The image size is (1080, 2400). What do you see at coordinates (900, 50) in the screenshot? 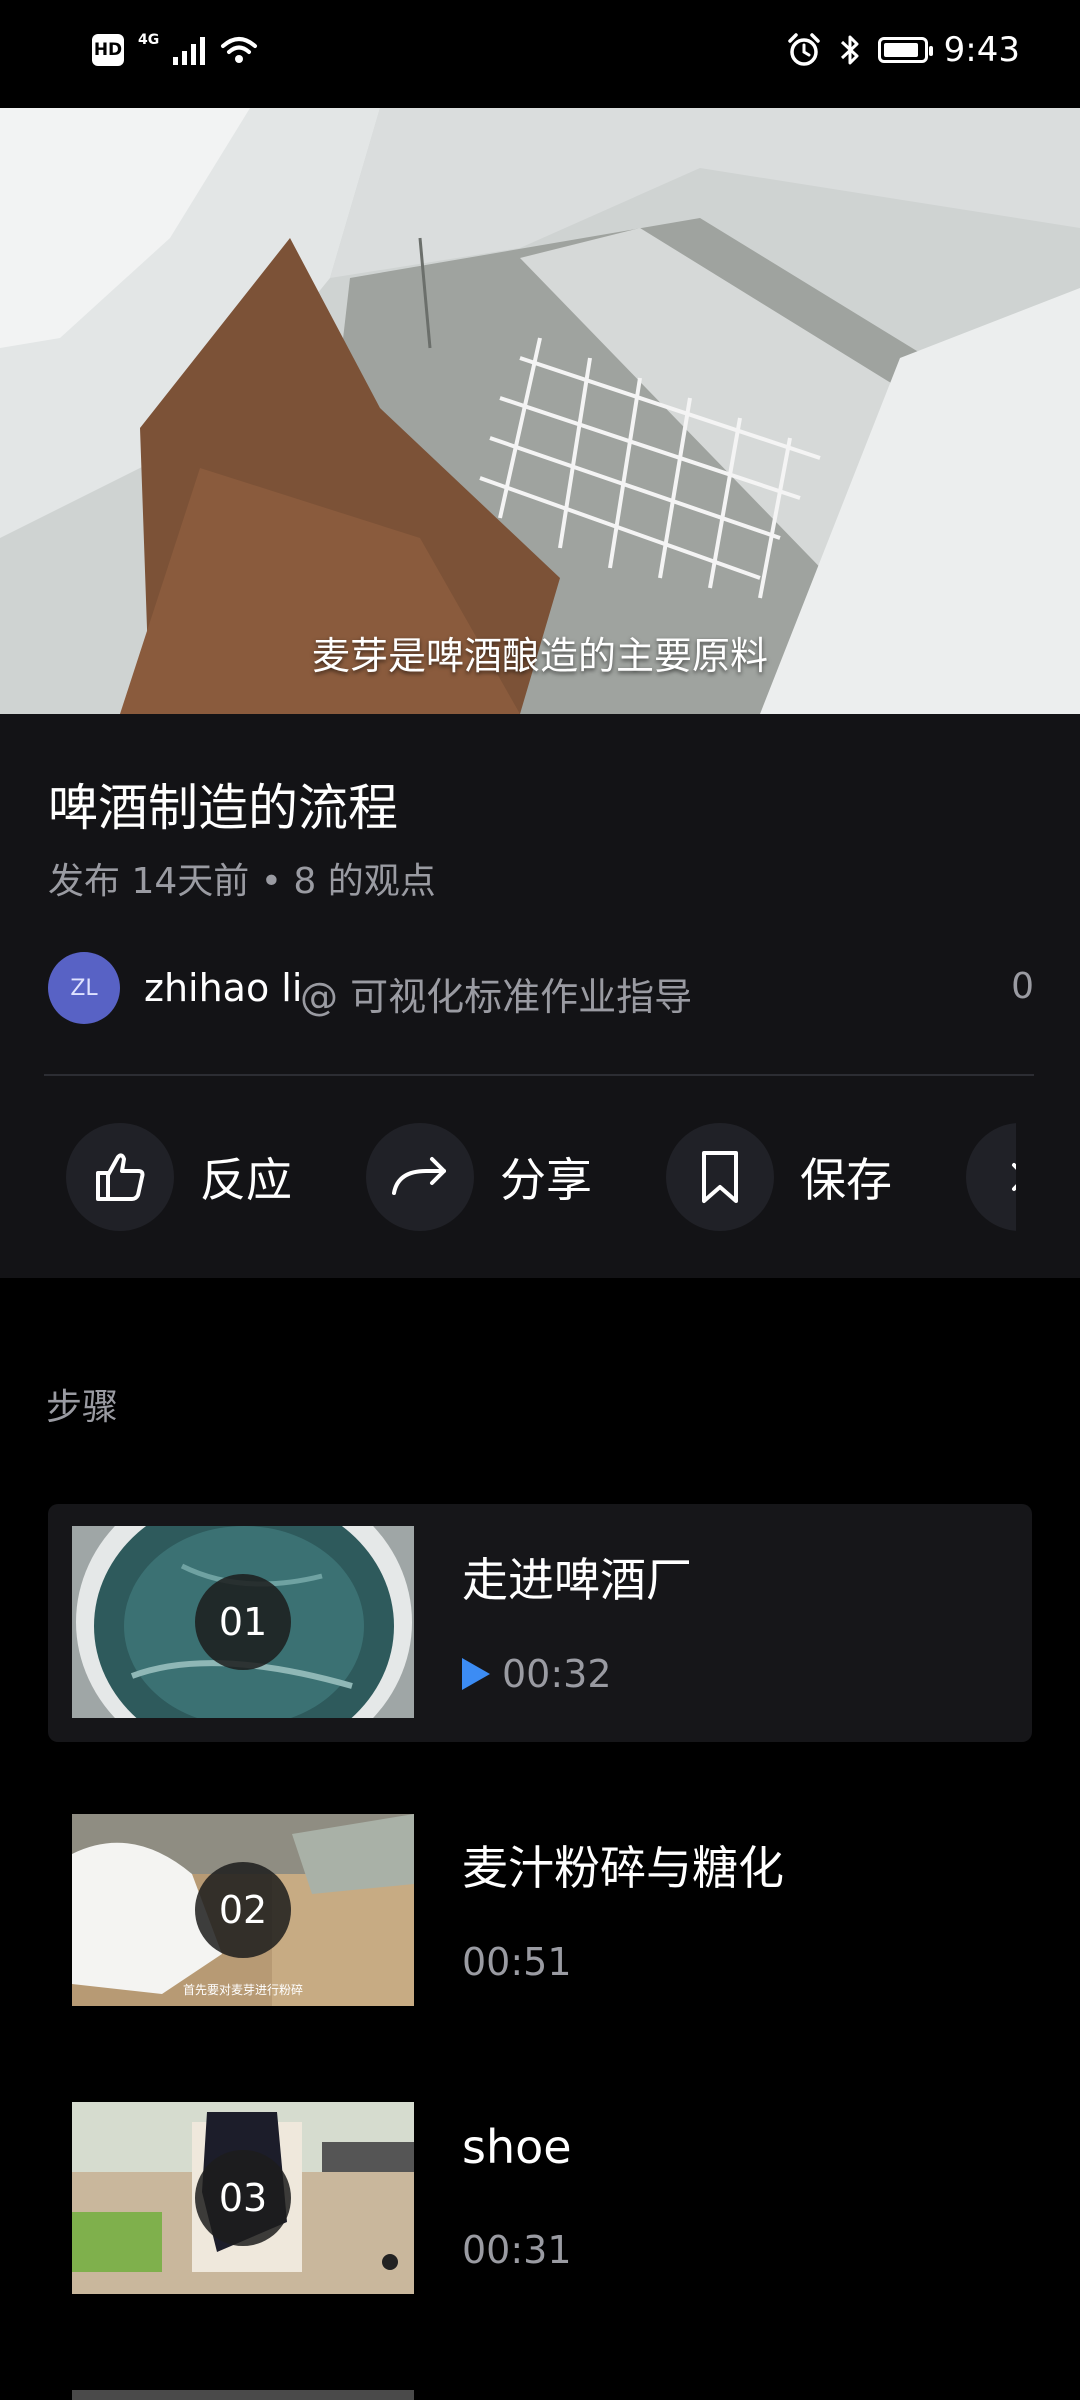
I see `battery-level-fill` at bounding box center [900, 50].